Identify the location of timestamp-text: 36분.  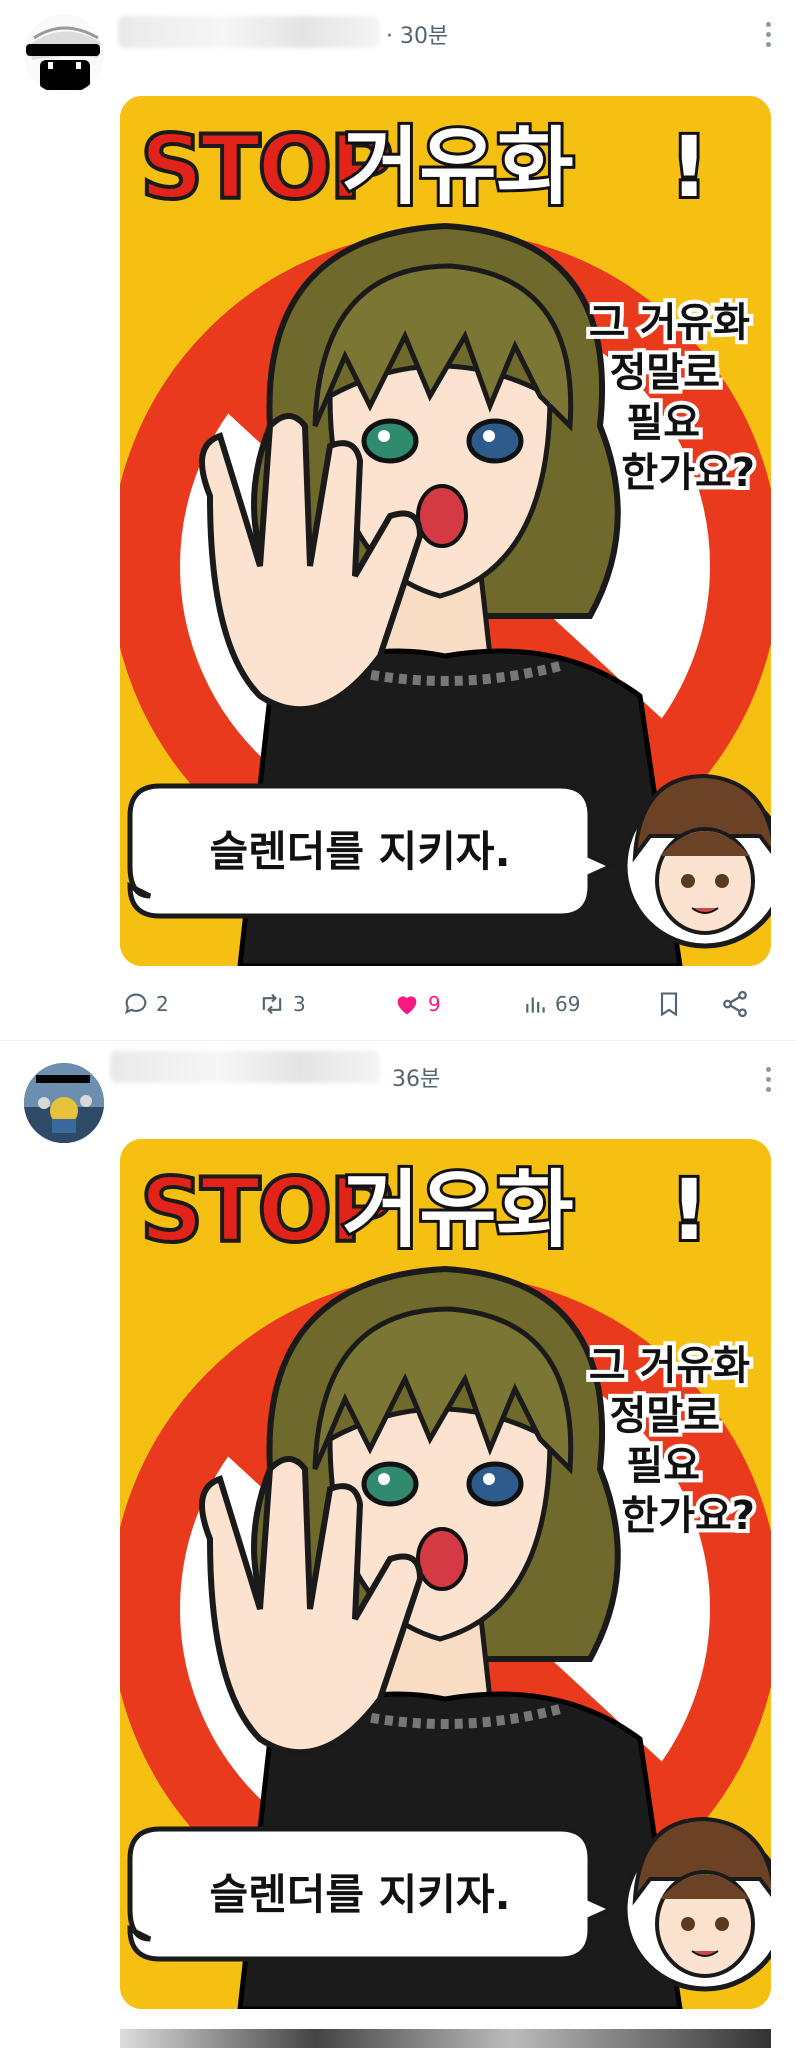
(416, 1079).